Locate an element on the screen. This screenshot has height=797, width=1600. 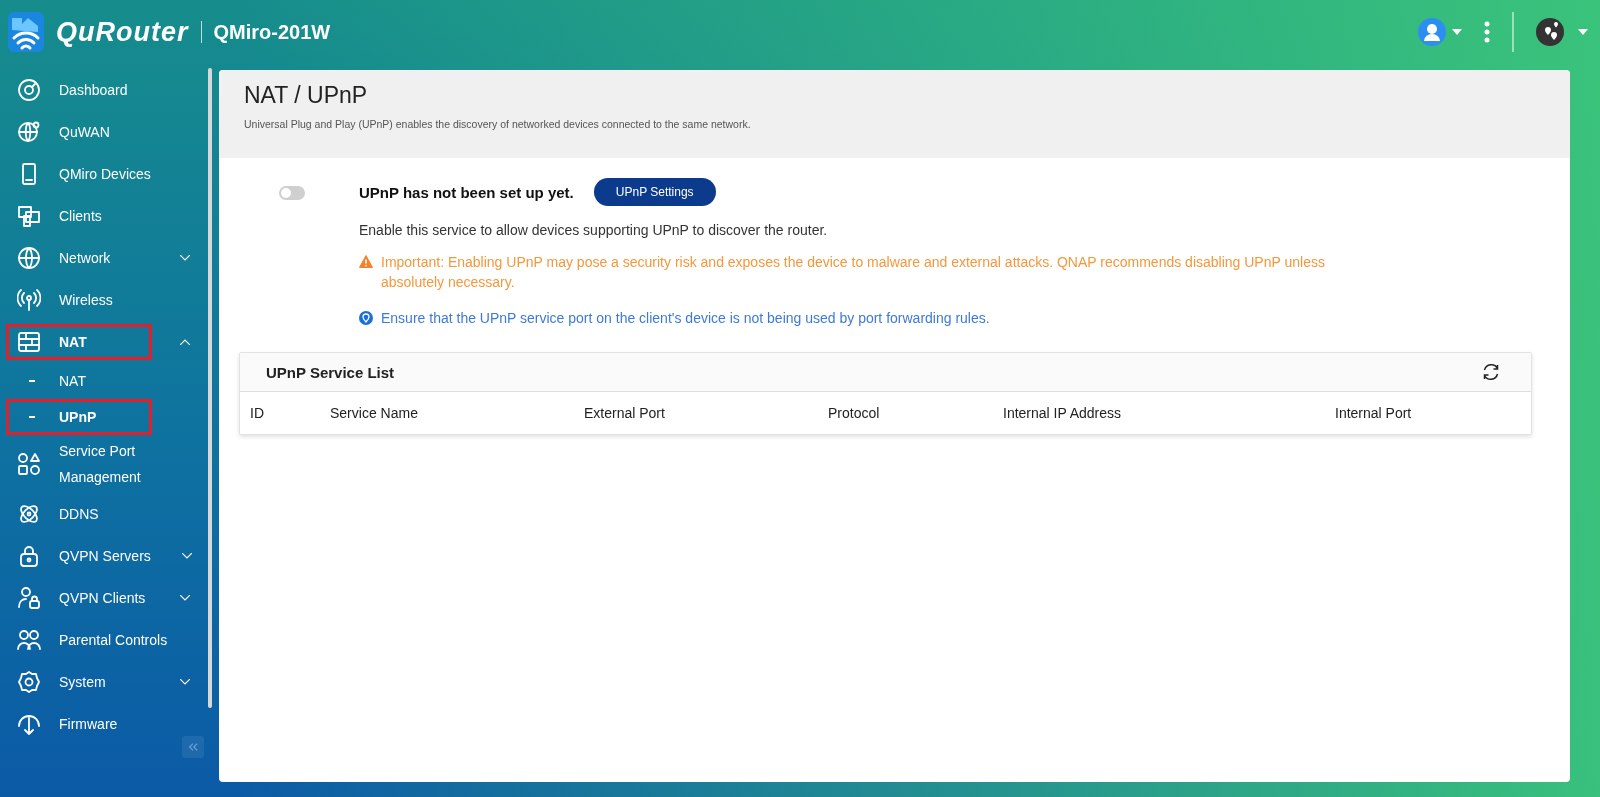
refresh-button is located at coordinates (1491, 372).